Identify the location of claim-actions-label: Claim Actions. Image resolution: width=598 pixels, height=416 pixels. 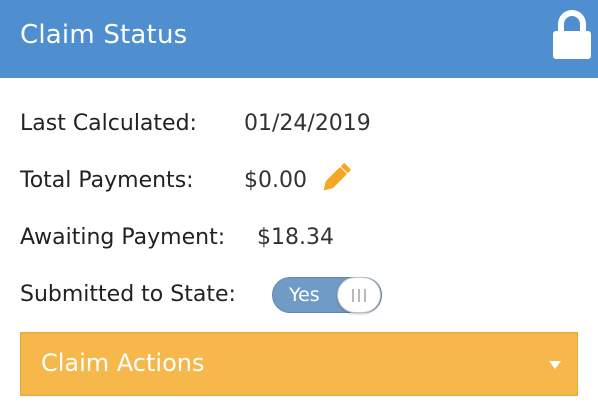
(123, 363).